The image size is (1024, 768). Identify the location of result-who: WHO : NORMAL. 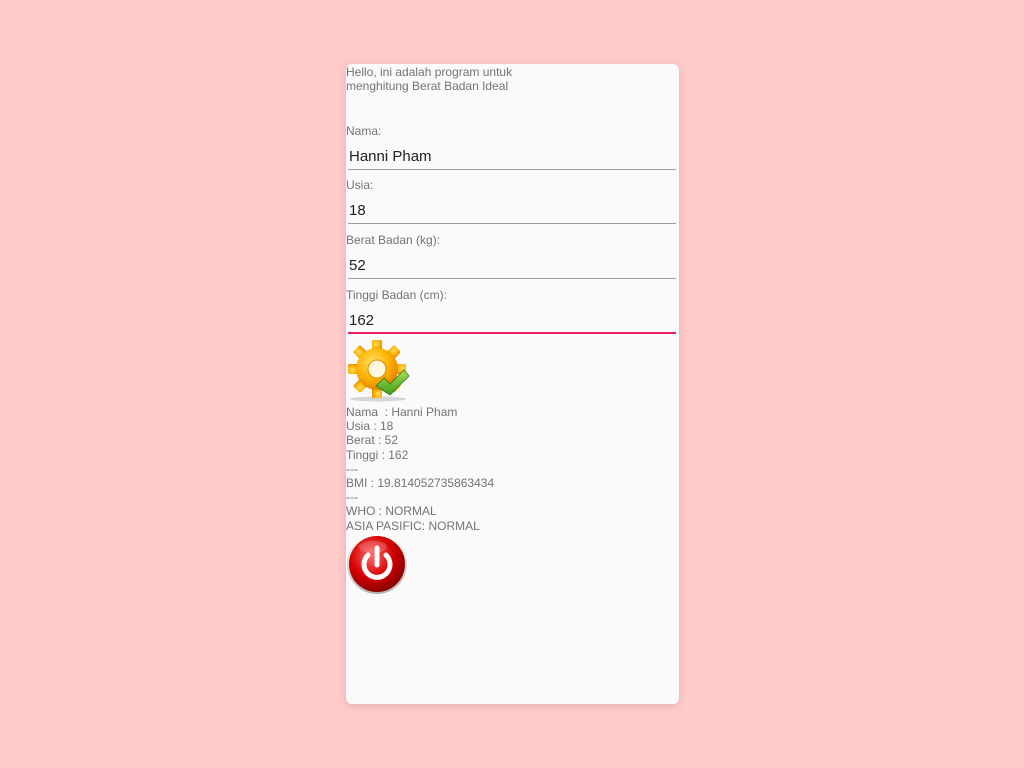
(391, 511).